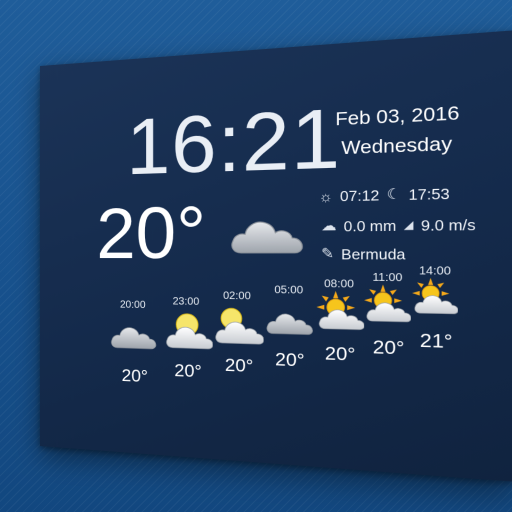 The image size is (512, 512). I want to click on wind-value: 9.0 m/s, so click(448, 224).